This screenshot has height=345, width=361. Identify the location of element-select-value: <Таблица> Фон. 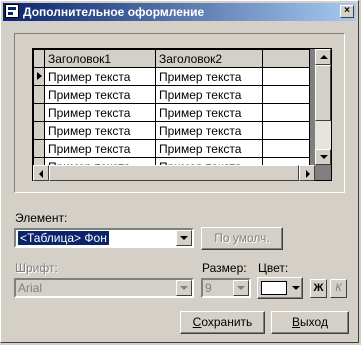
(63, 238).